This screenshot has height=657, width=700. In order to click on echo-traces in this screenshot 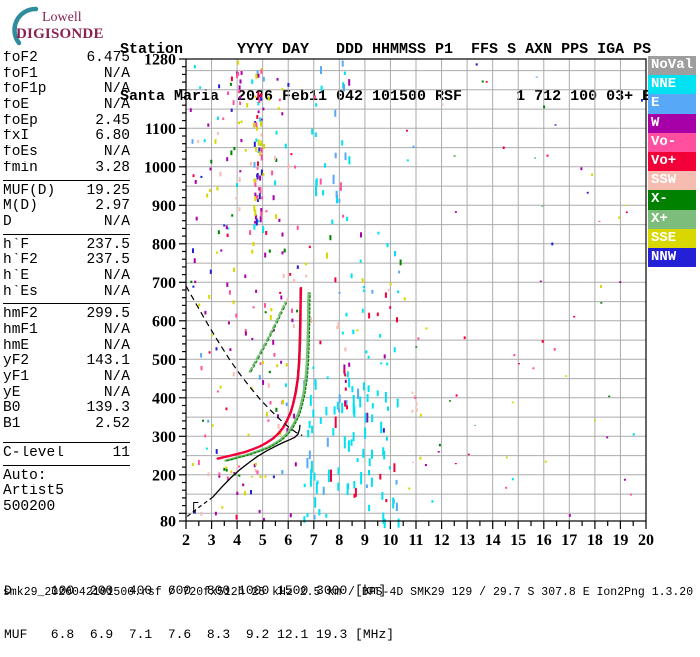, I will do `click(263, 374)`.